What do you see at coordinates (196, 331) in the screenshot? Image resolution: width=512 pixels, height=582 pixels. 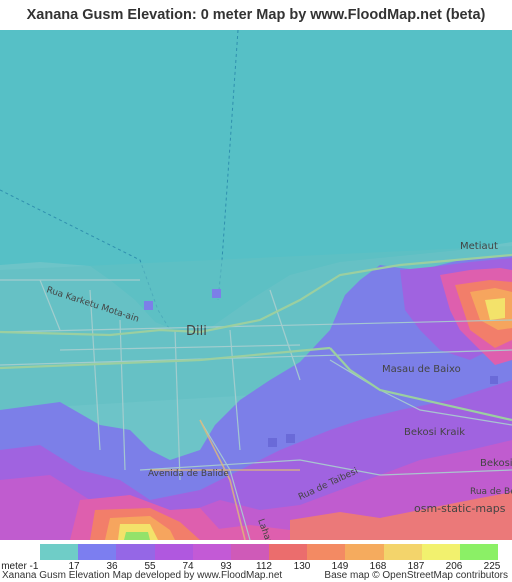 I see `city-label-dili: Dili` at bounding box center [196, 331].